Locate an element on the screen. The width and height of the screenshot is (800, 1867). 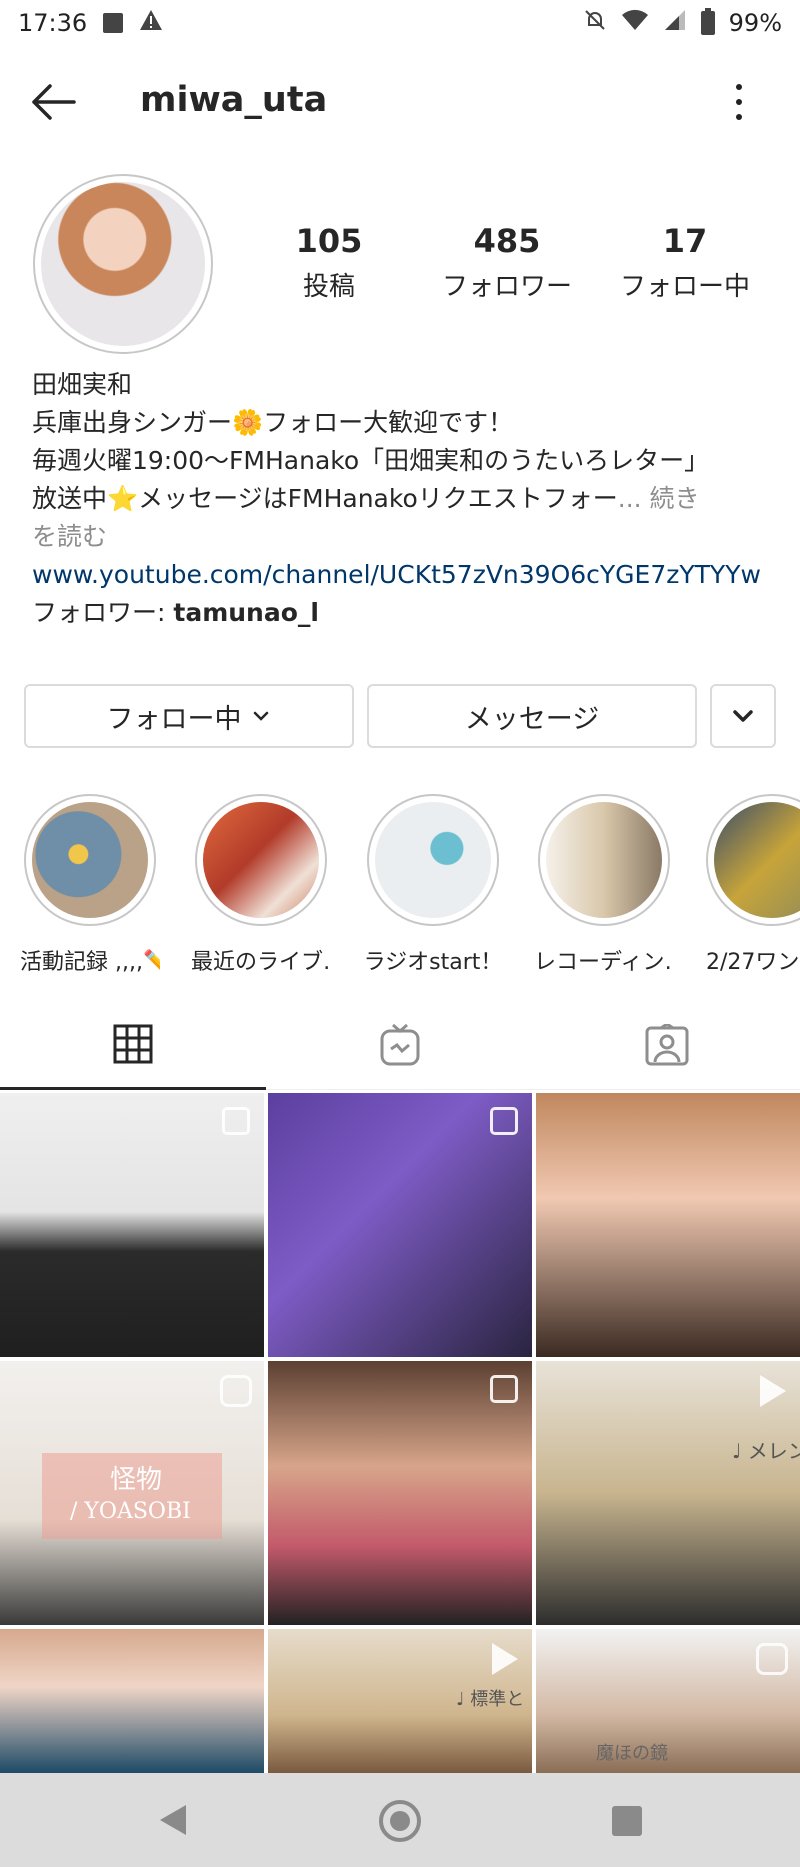
profile-tabs is located at coordinates (400, 1045).